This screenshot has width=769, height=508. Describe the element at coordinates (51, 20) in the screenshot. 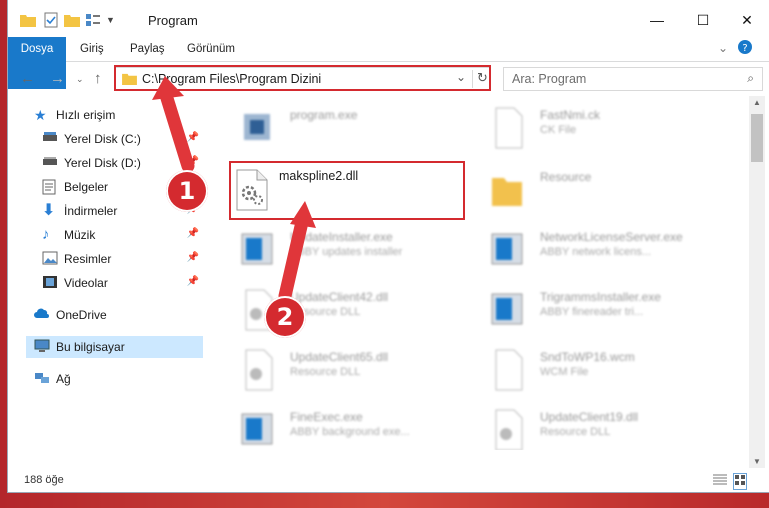

I see `properties-icon` at that location.